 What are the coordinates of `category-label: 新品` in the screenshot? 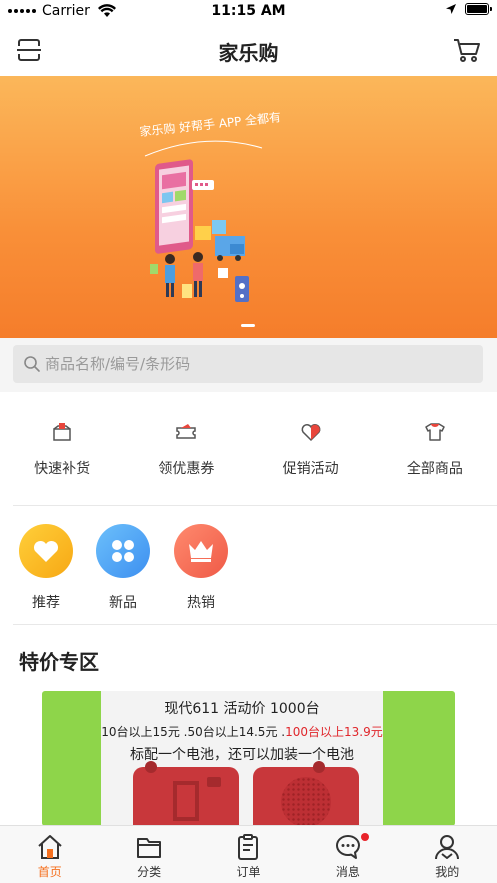 It's located at (123, 603).